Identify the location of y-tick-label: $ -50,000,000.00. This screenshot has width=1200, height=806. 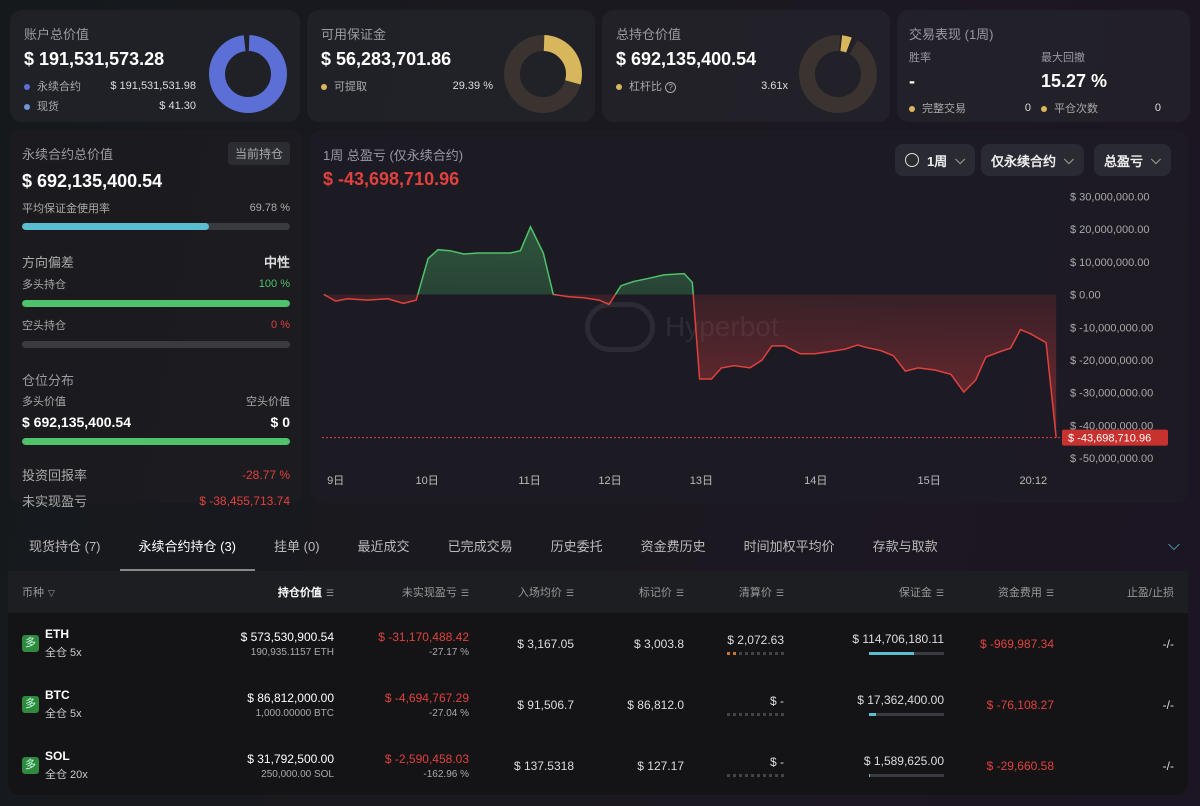
(1111, 459).